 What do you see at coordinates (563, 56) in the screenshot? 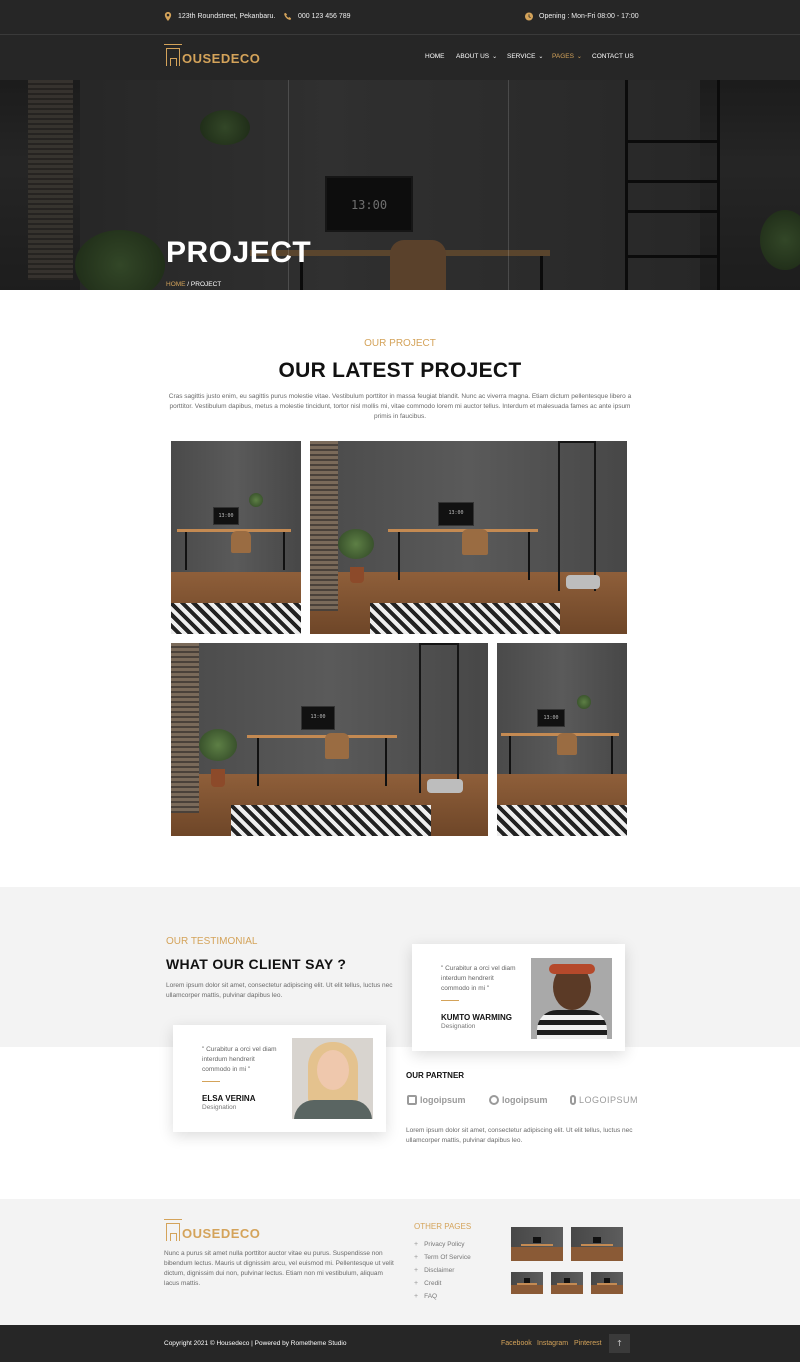
I see `nav-label: PAGES` at bounding box center [563, 56].